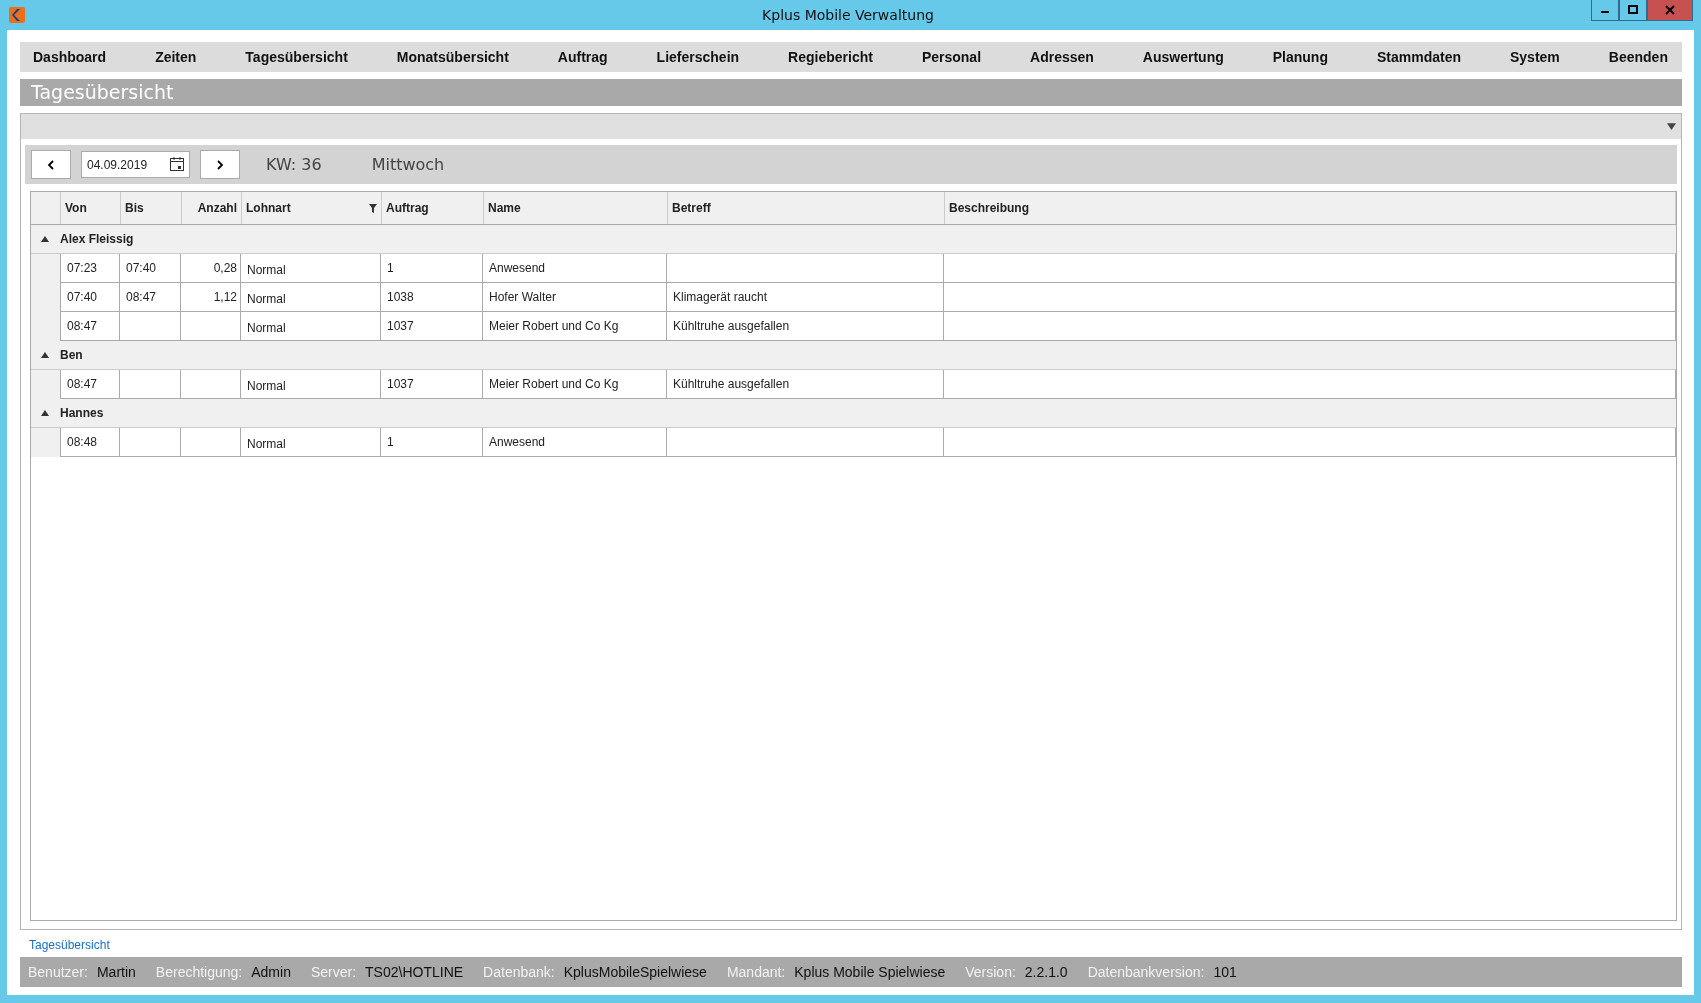  I want to click on app-logo-icon, so click(17, 15).